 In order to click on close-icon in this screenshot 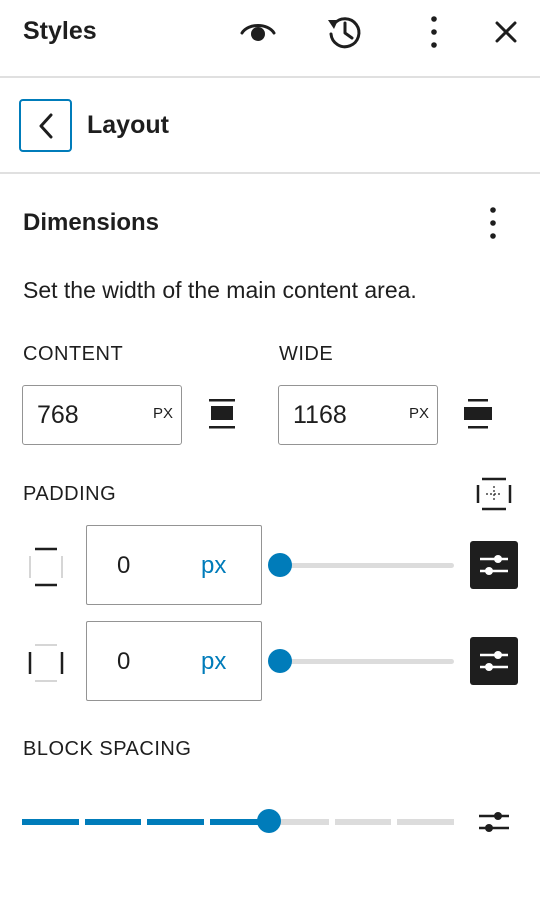, I will do `click(506, 32)`.